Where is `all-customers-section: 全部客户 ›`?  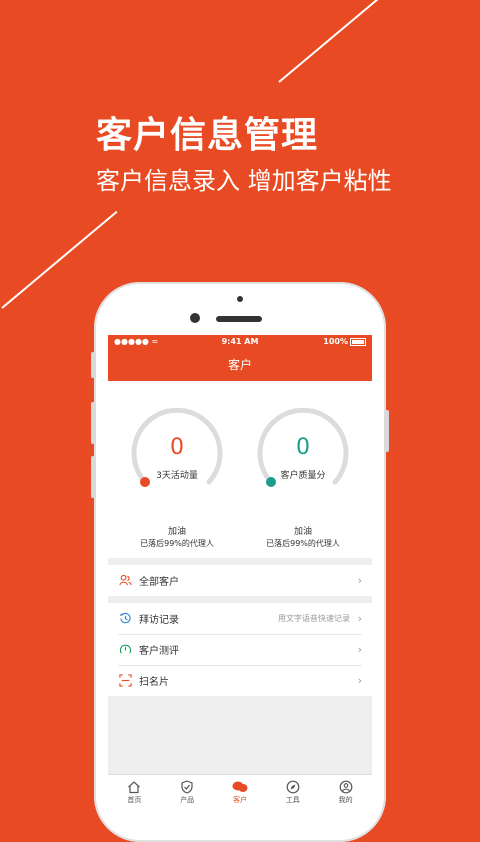
all-customers-section: 全部客户 › is located at coordinates (240, 580).